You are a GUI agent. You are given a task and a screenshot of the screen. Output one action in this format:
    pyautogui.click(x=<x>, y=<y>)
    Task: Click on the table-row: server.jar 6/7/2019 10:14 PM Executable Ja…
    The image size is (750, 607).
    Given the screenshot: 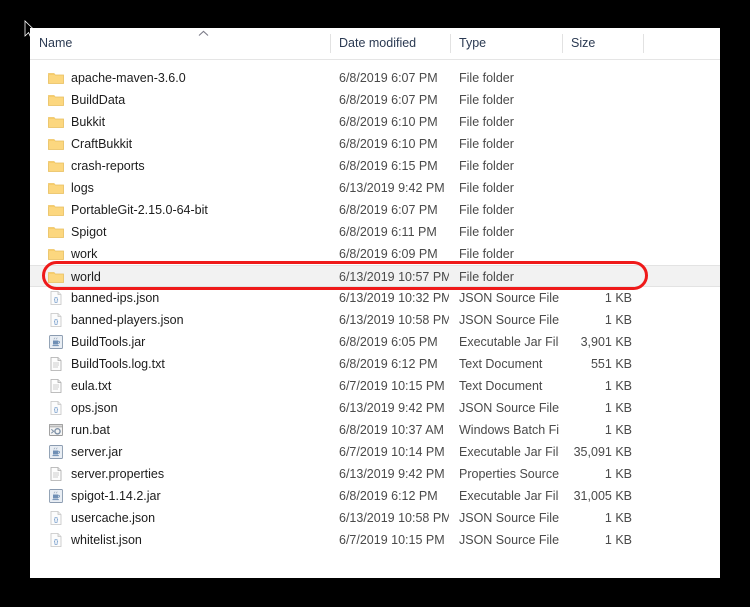 What is the action you would take?
    pyautogui.click(x=375, y=452)
    